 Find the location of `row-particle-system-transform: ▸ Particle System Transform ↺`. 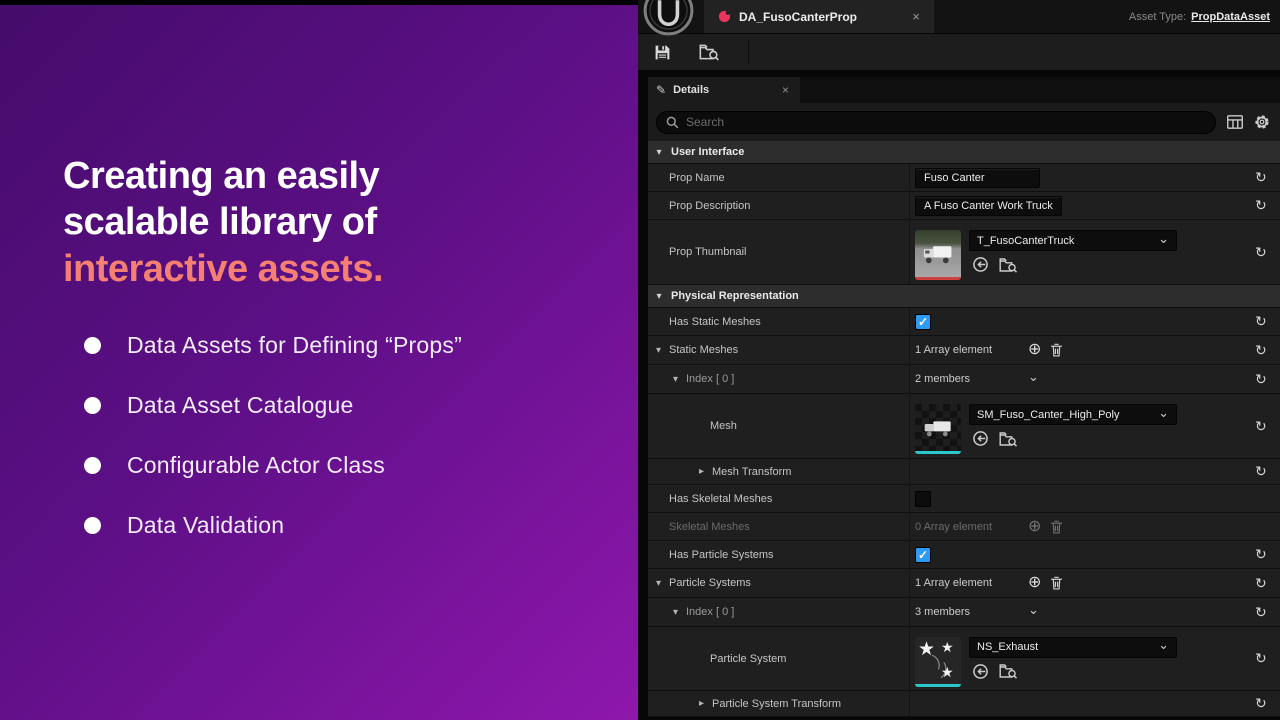

row-particle-system-transform: ▸ Particle System Transform ↺ is located at coordinates (964, 704).